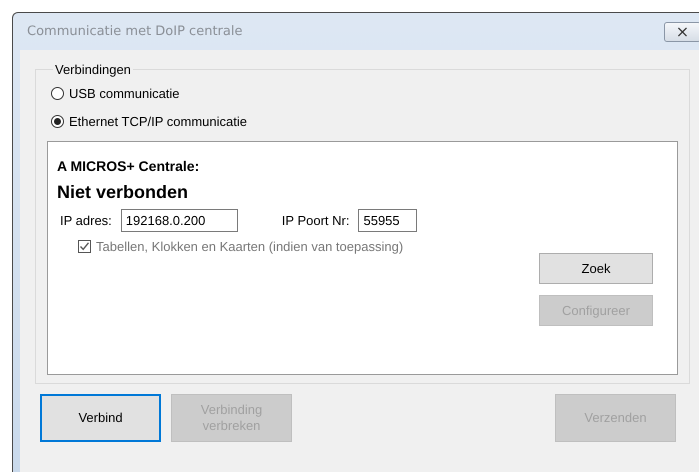  Describe the element at coordinates (86, 220) in the screenshot. I see `ip-label: IP adres:` at that location.